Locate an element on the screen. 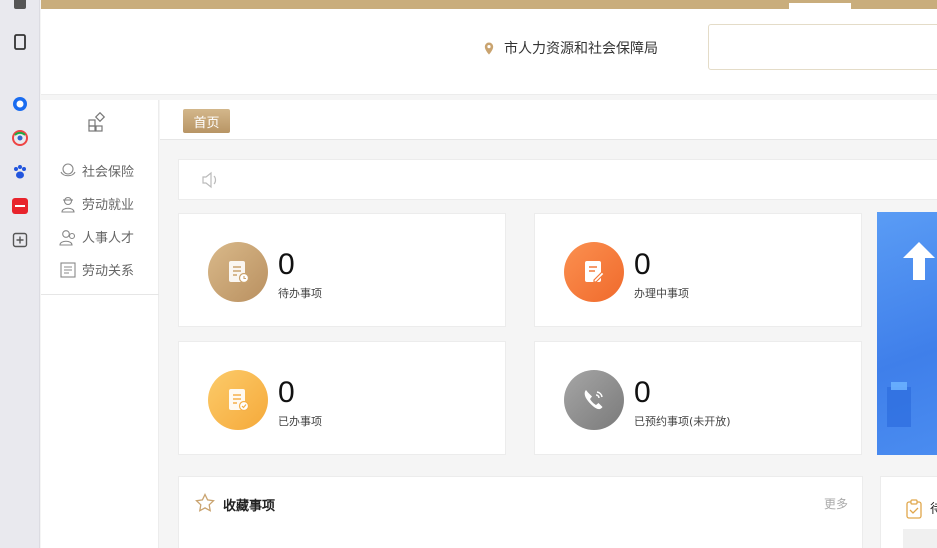 Image resolution: width=937 pixels, height=548 pixels. card-pending: 0 待办事项 is located at coordinates (342, 270).